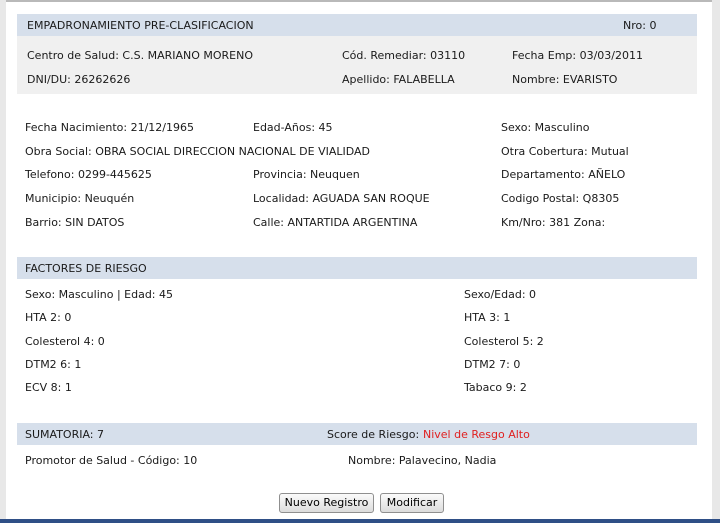 The height and width of the screenshot is (523, 720). I want to click on promotor-codigo: Promotor de Salud - Código: 10, so click(111, 460).